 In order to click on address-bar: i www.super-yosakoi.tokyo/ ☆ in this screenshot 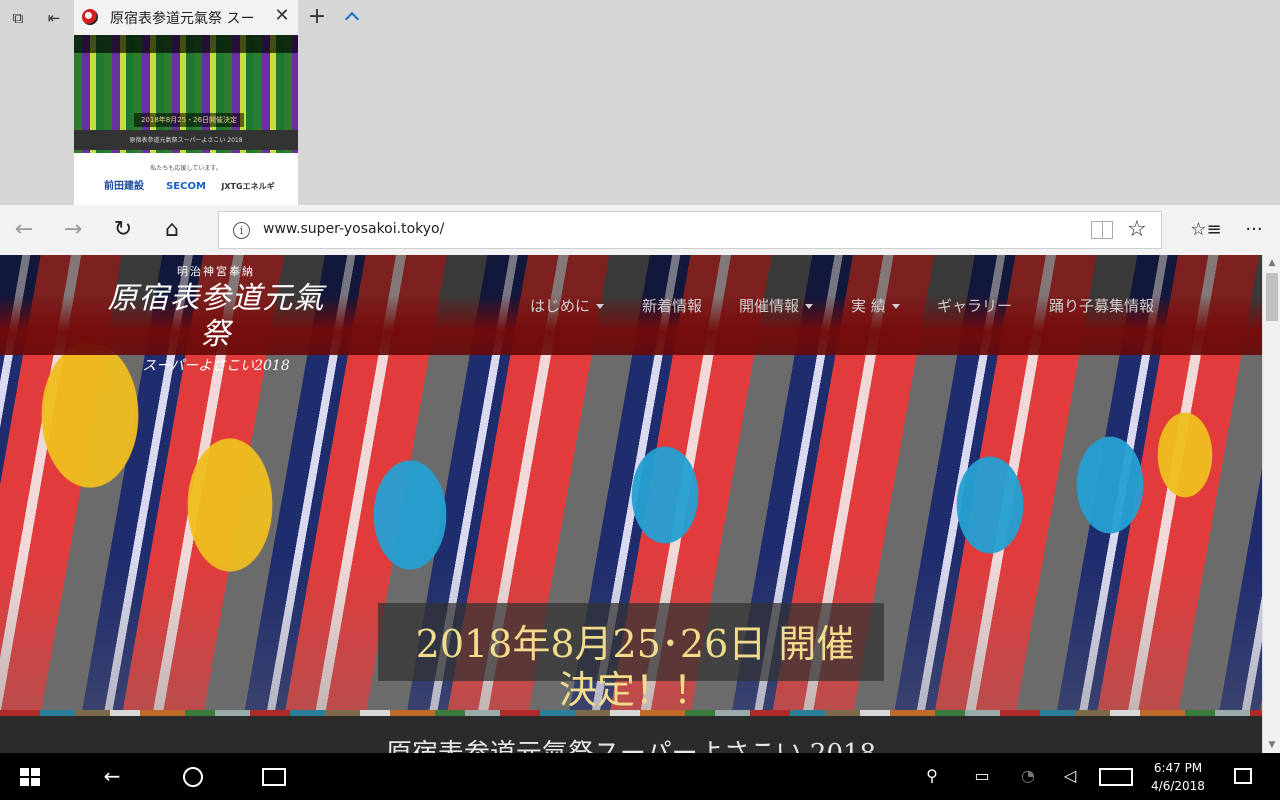, I will do `click(690, 230)`.